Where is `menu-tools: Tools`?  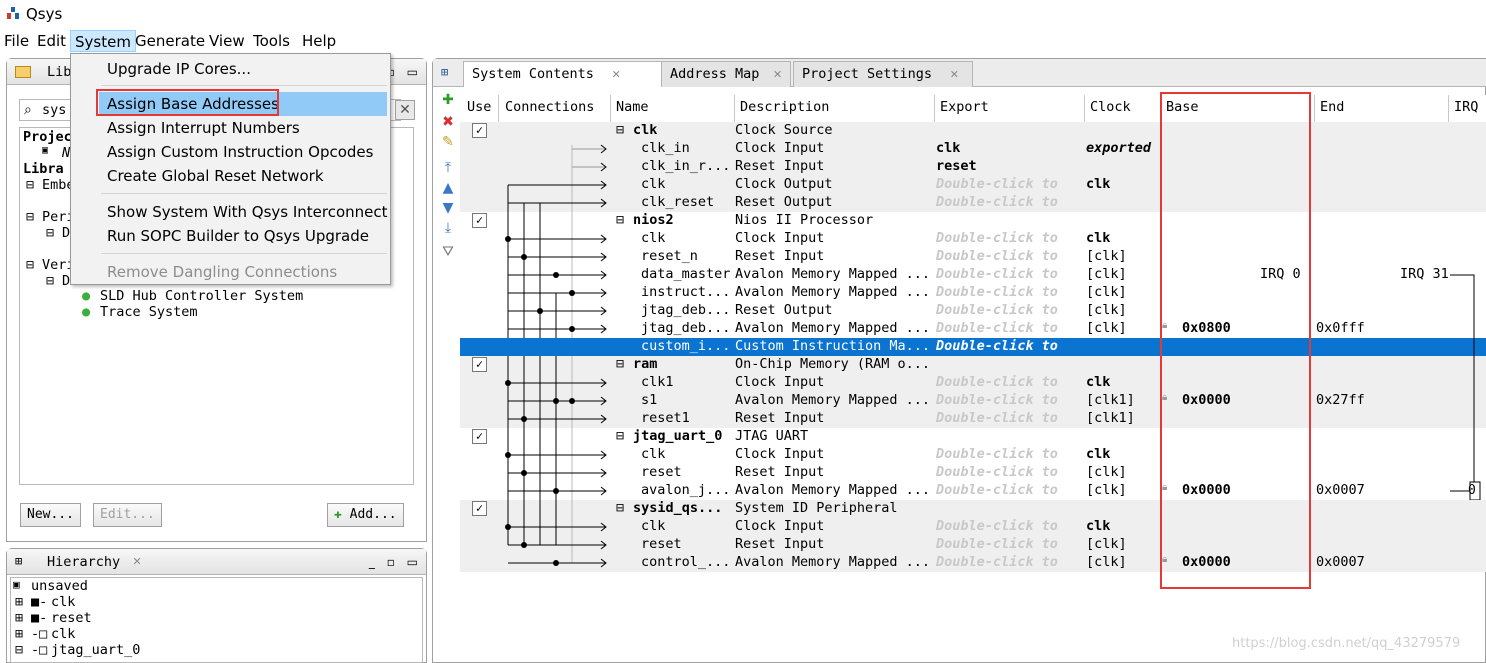
menu-tools: Tools is located at coordinates (271, 41).